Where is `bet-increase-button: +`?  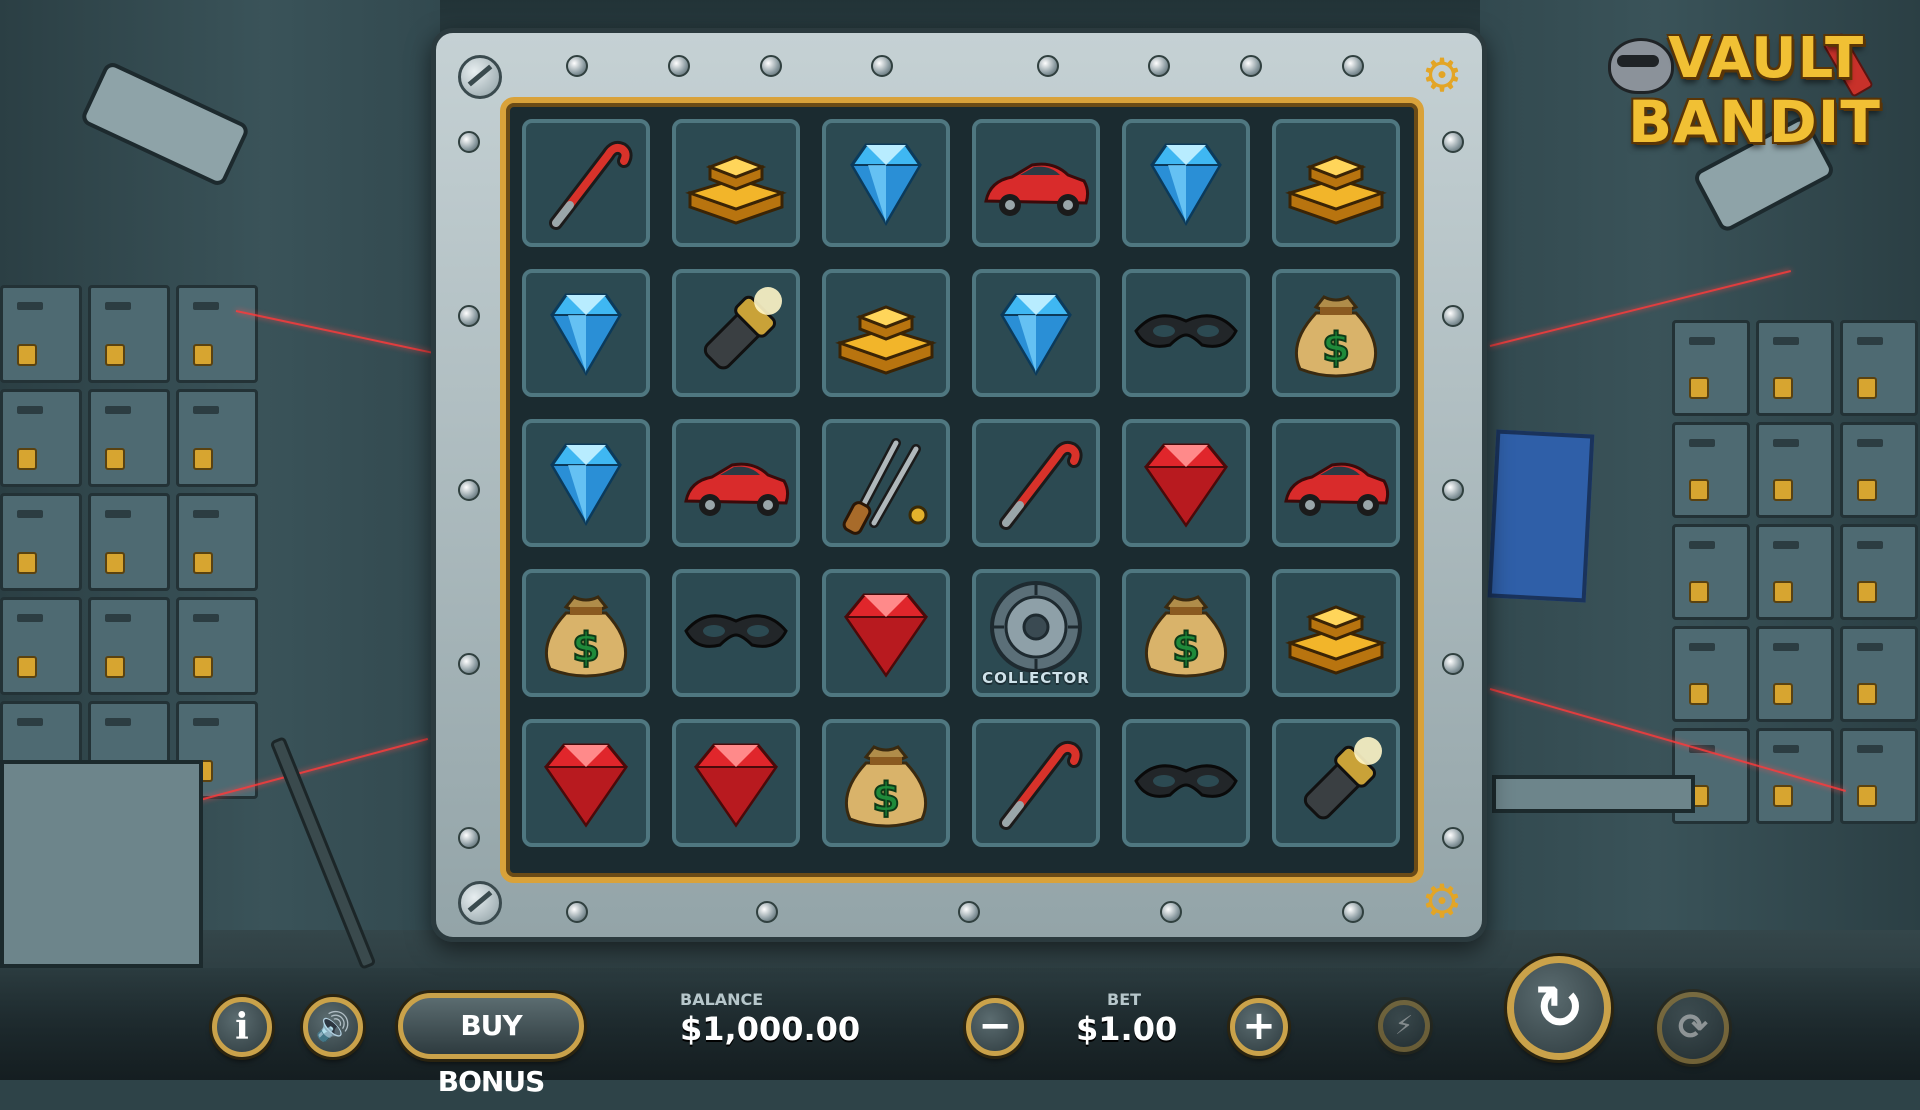
bet-increase-button: + is located at coordinates (1259, 1027).